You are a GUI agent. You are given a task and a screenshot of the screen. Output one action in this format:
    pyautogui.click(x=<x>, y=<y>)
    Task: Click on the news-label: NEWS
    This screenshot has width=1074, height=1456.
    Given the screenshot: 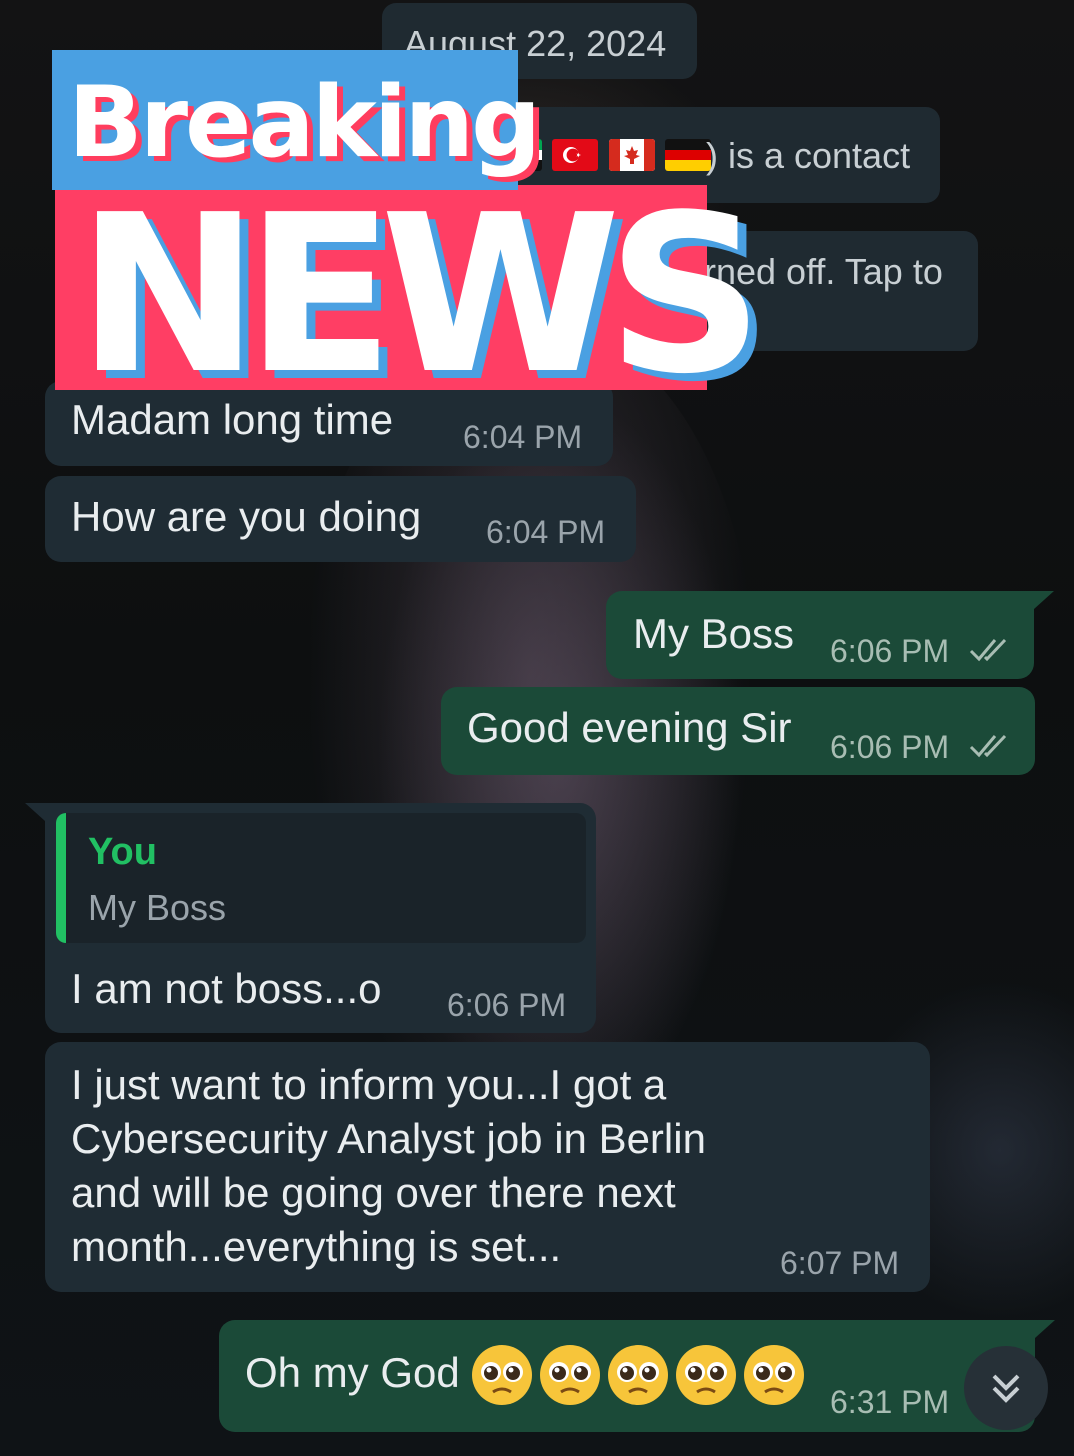 What is the action you would take?
    pyautogui.click(x=420, y=295)
    